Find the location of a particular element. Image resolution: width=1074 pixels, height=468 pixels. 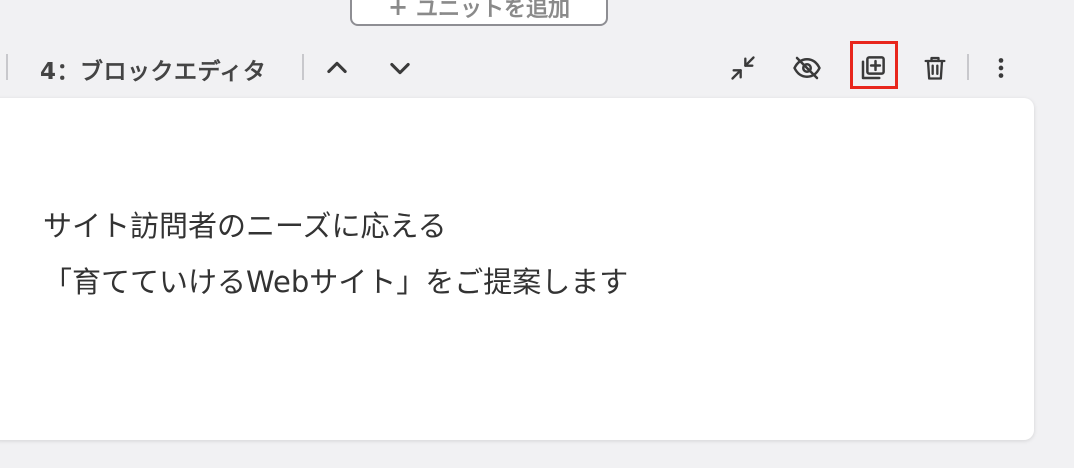

add-unit-label: ユニットを追加 is located at coordinates (493, 11).